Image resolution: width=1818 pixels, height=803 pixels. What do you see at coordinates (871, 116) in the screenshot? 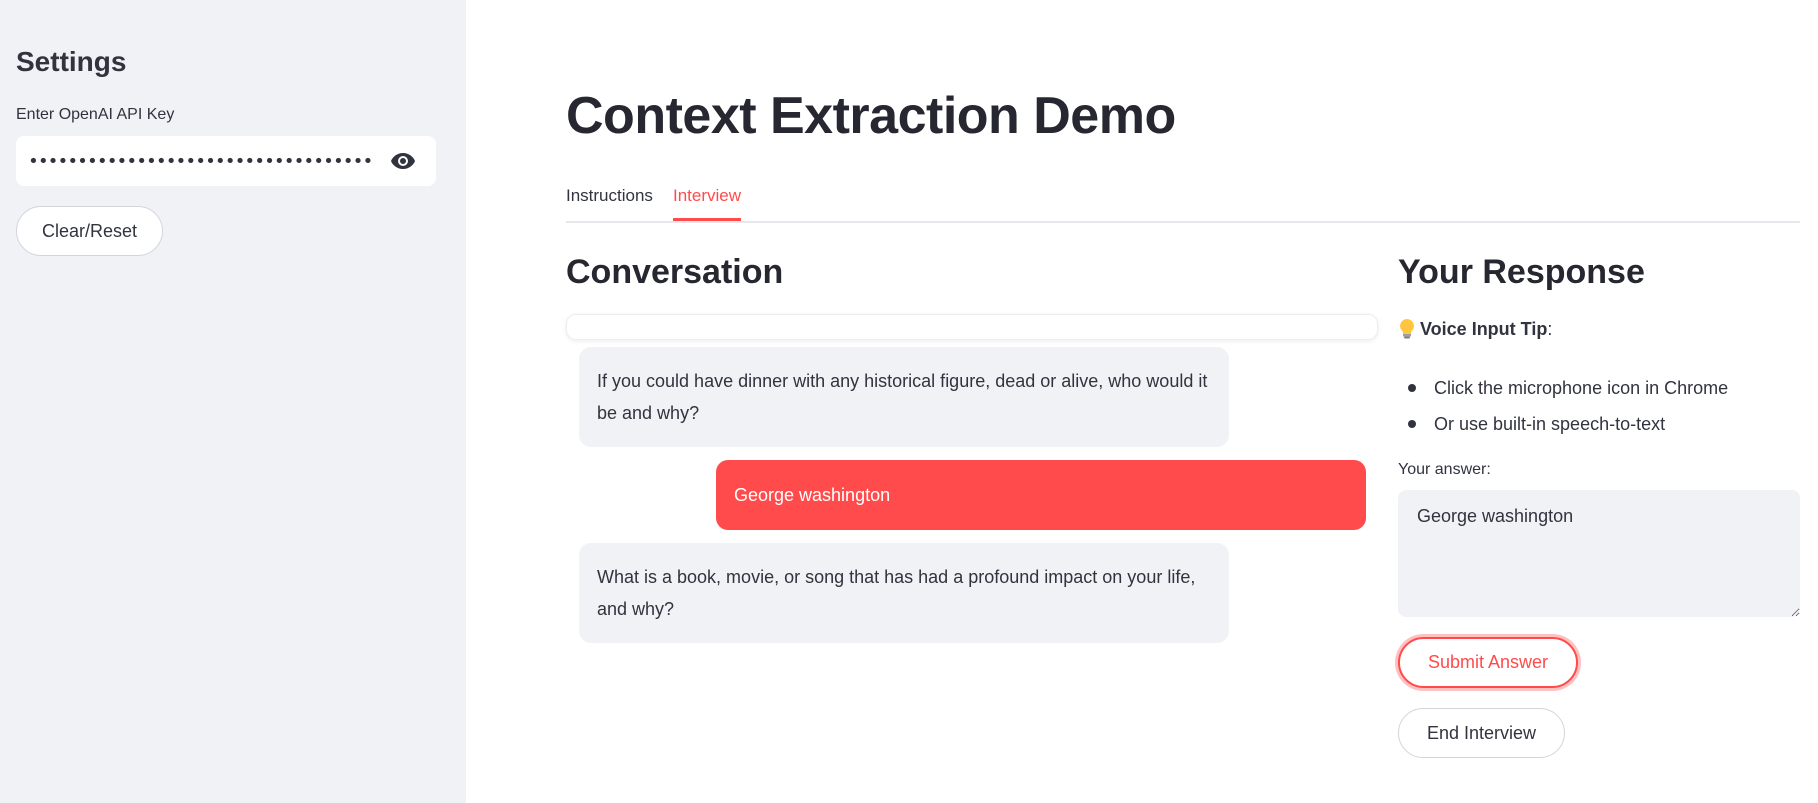
I see `page-title: Context Extraction Demo` at bounding box center [871, 116].